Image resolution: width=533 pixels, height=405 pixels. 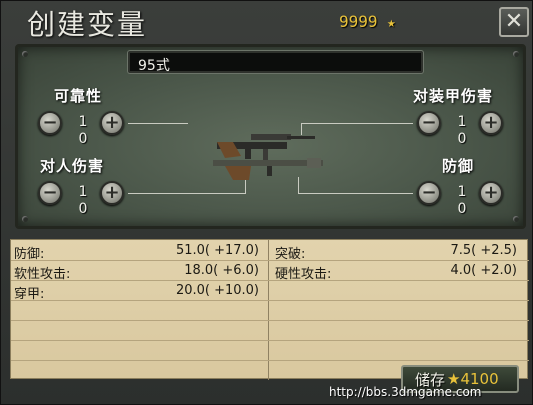 What do you see at coordinates (462, 192) in the screenshot?
I see `defense-level: 1` at bounding box center [462, 192].